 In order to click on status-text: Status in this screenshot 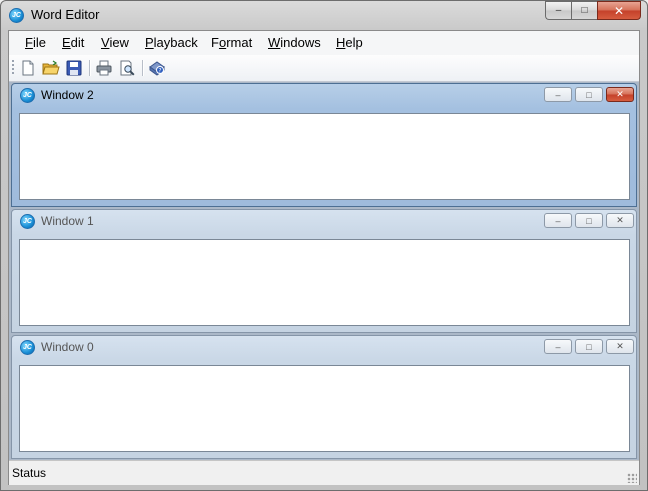, I will do `click(29, 473)`.